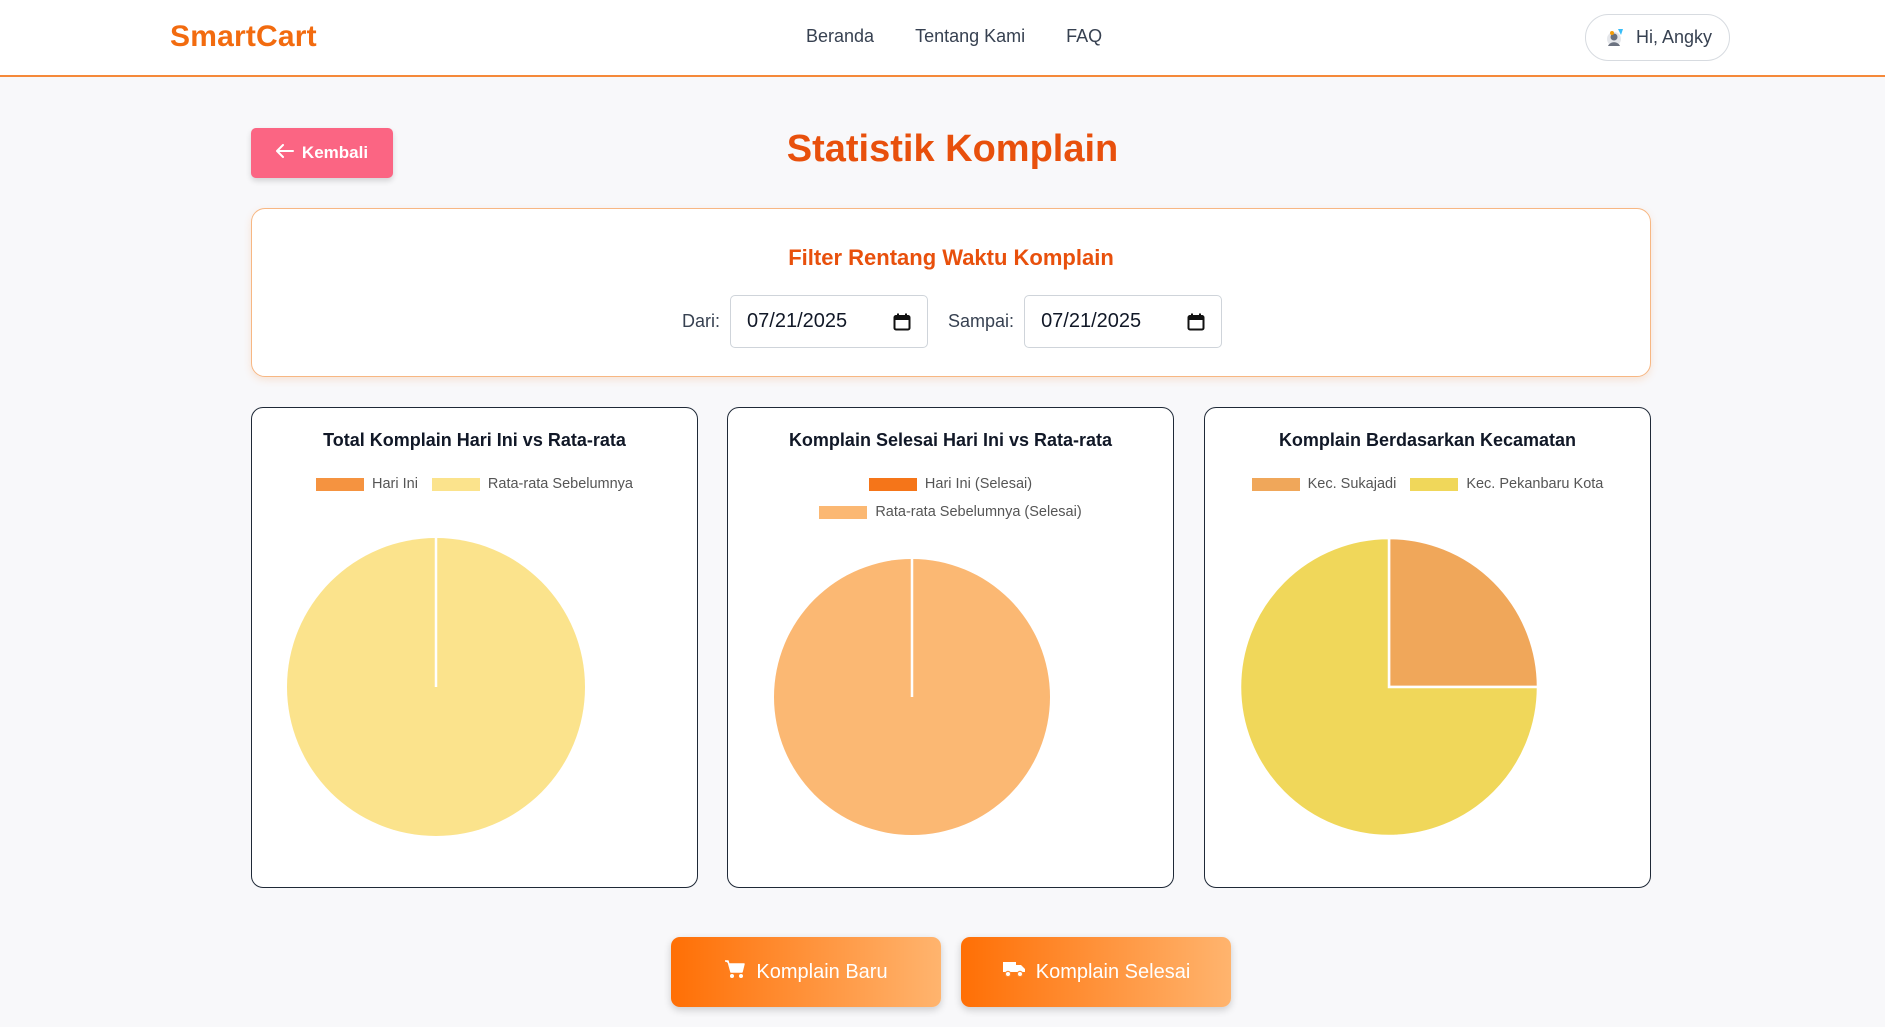 The width and height of the screenshot is (1885, 1027). Describe the element at coordinates (243, 37) in the screenshot. I see `brand-logo: SmartCart` at that location.